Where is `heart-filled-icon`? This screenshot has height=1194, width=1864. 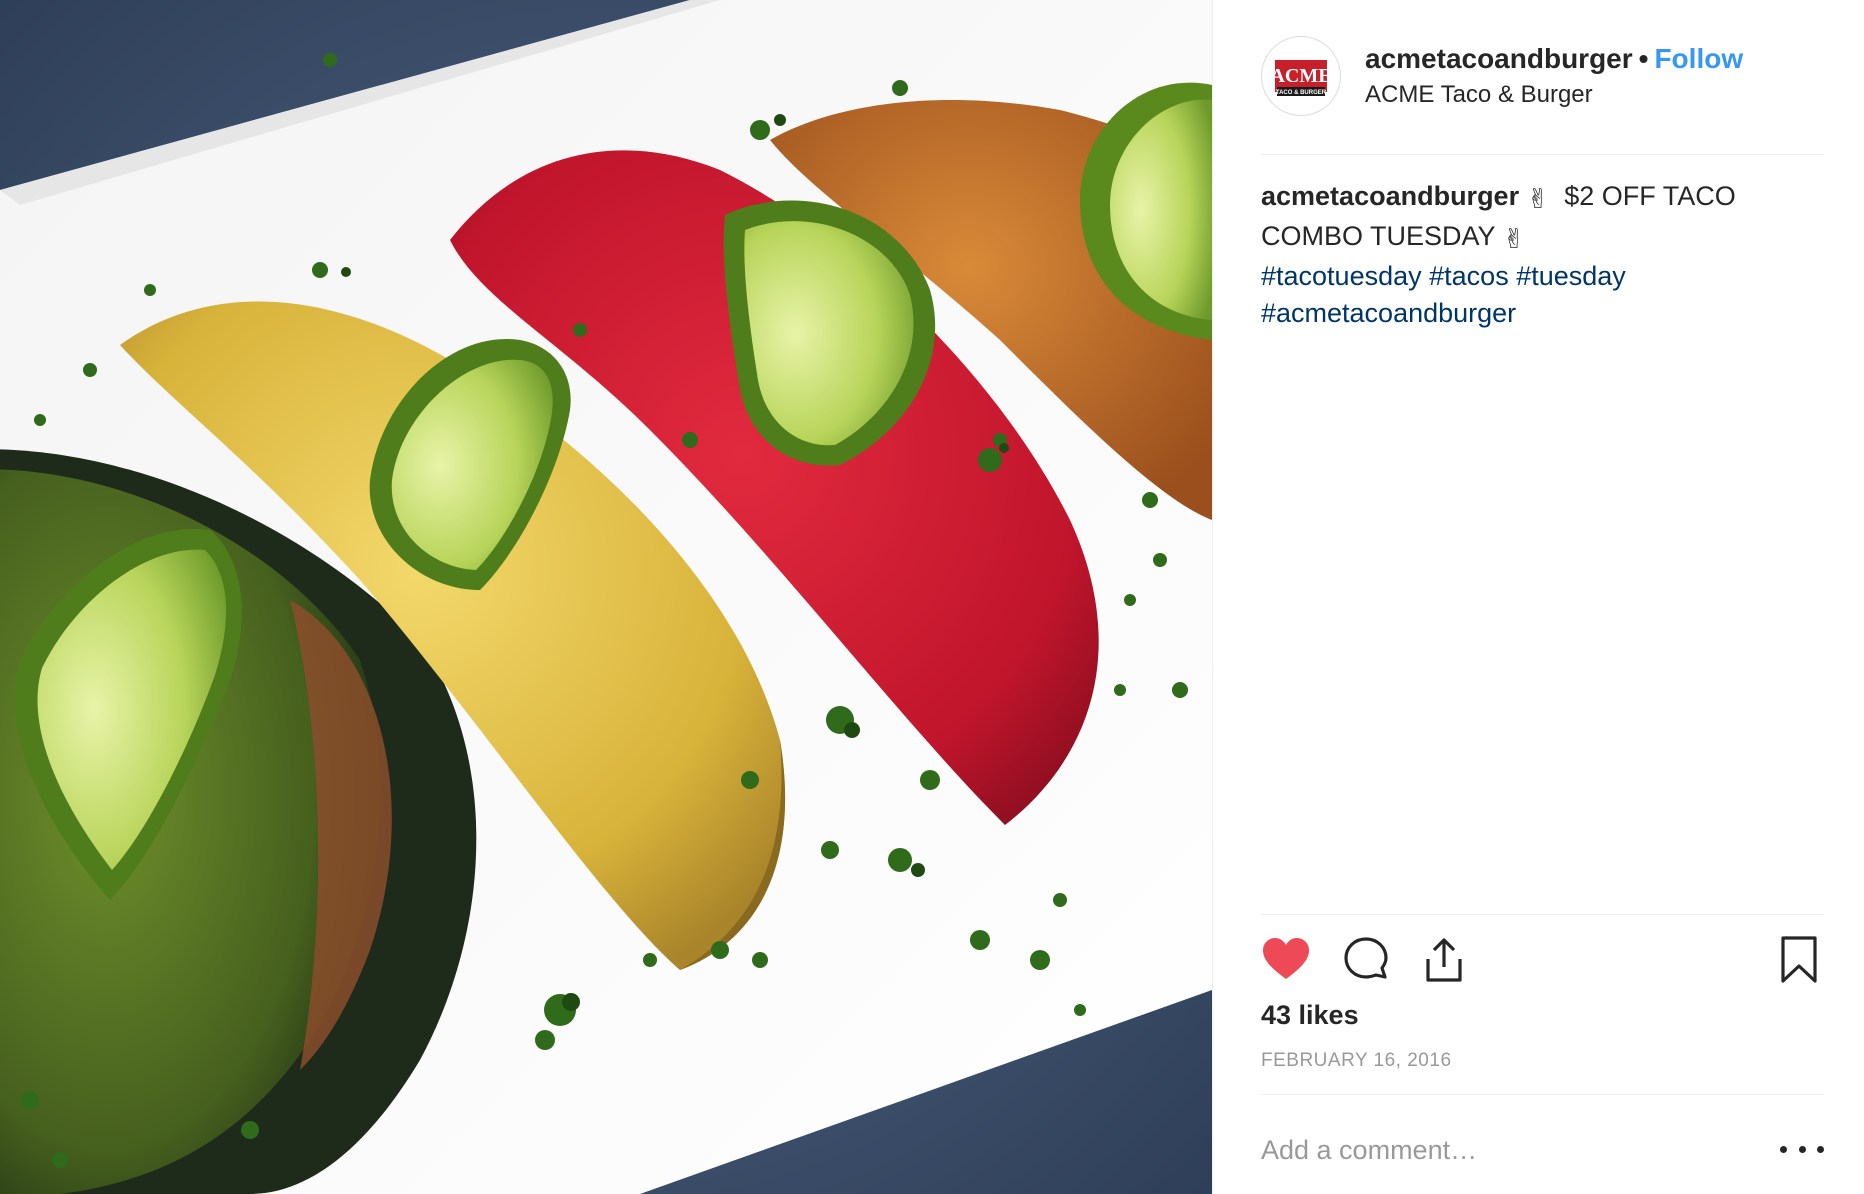 heart-filled-icon is located at coordinates (1286, 958).